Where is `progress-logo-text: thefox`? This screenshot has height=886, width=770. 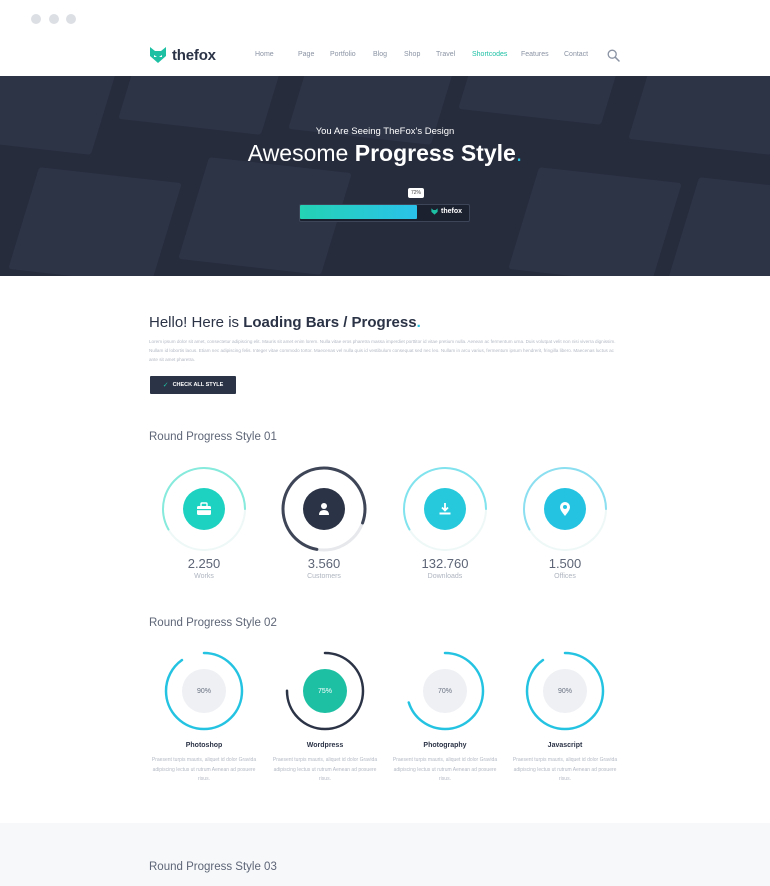
progress-logo-text: thefox is located at coordinates (451, 211).